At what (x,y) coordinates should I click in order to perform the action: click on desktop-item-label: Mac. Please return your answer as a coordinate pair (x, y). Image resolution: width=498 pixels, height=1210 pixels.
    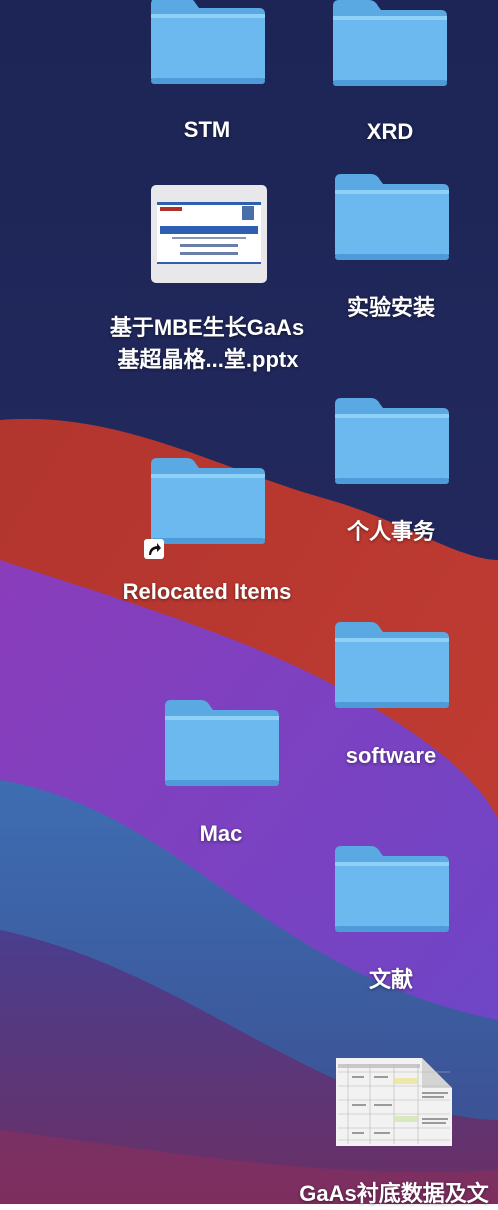
    Looking at the image, I should click on (221, 833).